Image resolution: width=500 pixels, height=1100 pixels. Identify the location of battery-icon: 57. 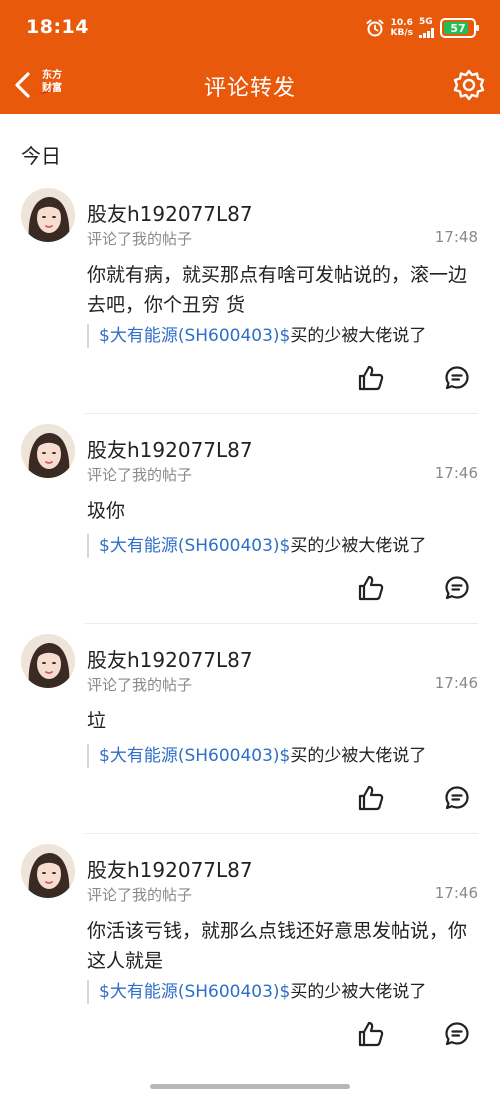
(459, 28).